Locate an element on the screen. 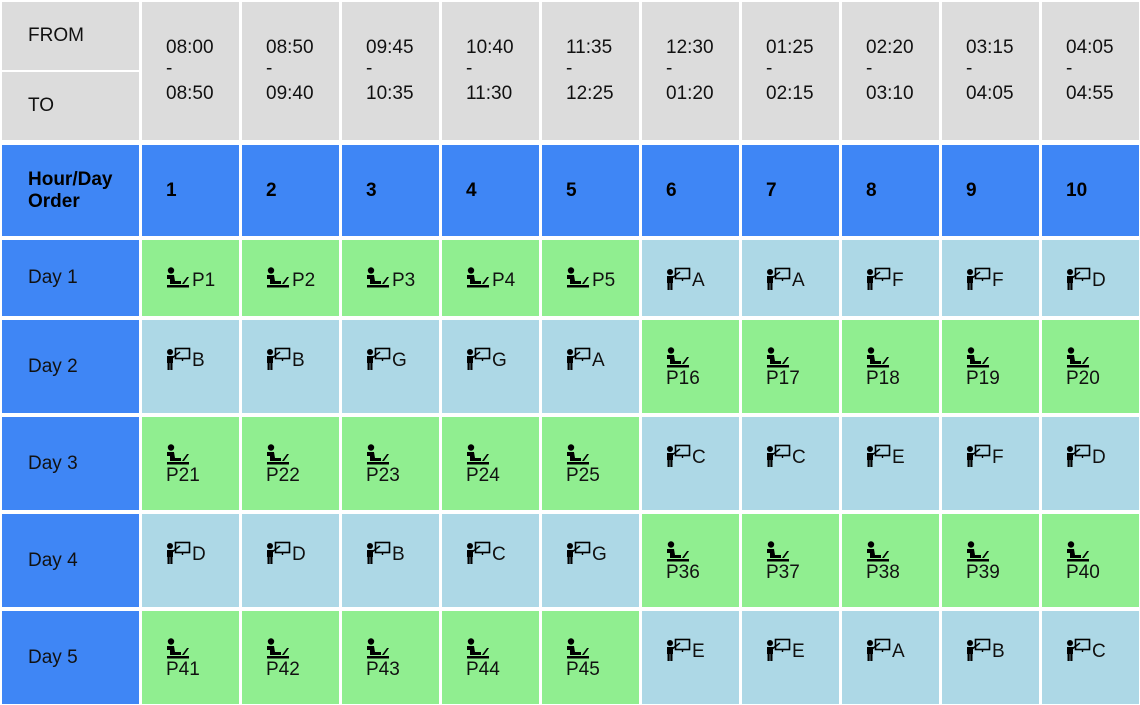 The height and width of the screenshot is (705, 1140). slot-content: P16 is located at coordinates (683, 368).